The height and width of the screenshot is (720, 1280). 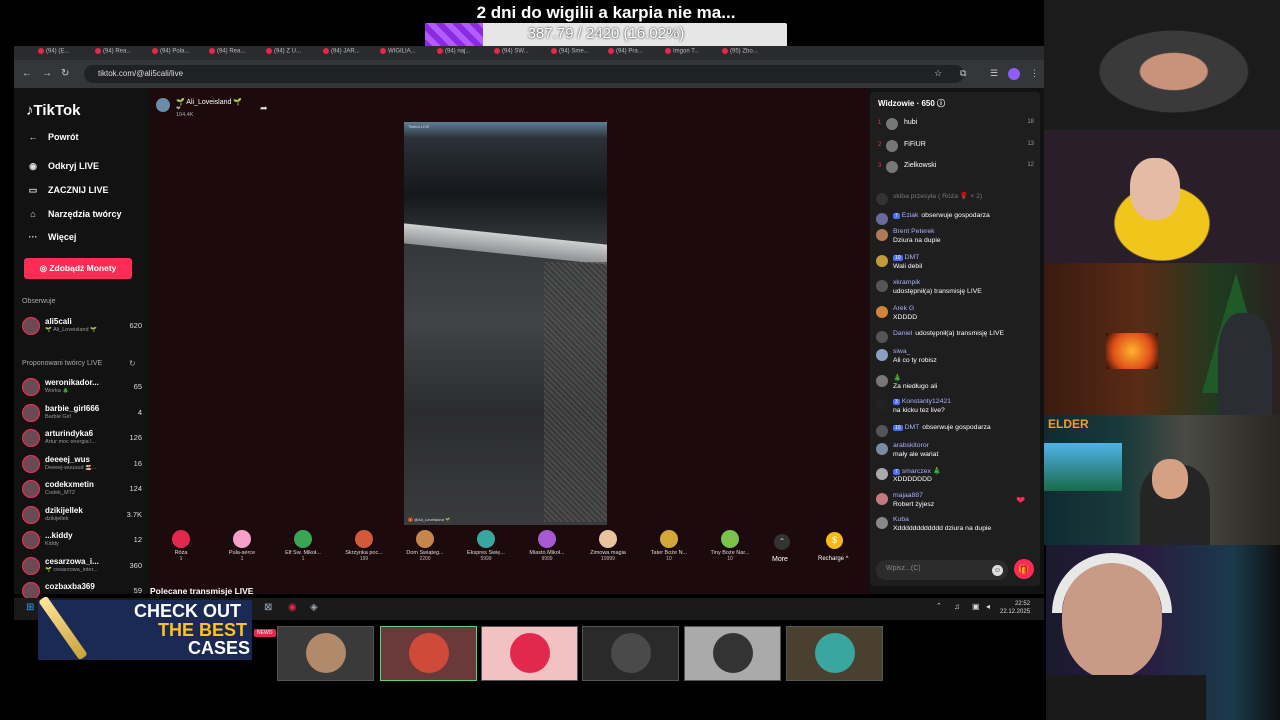 What do you see at coordinates (58, 321) in the screenshot?
I see `creator-name: ali5cali` at bounding box center [58, 321].